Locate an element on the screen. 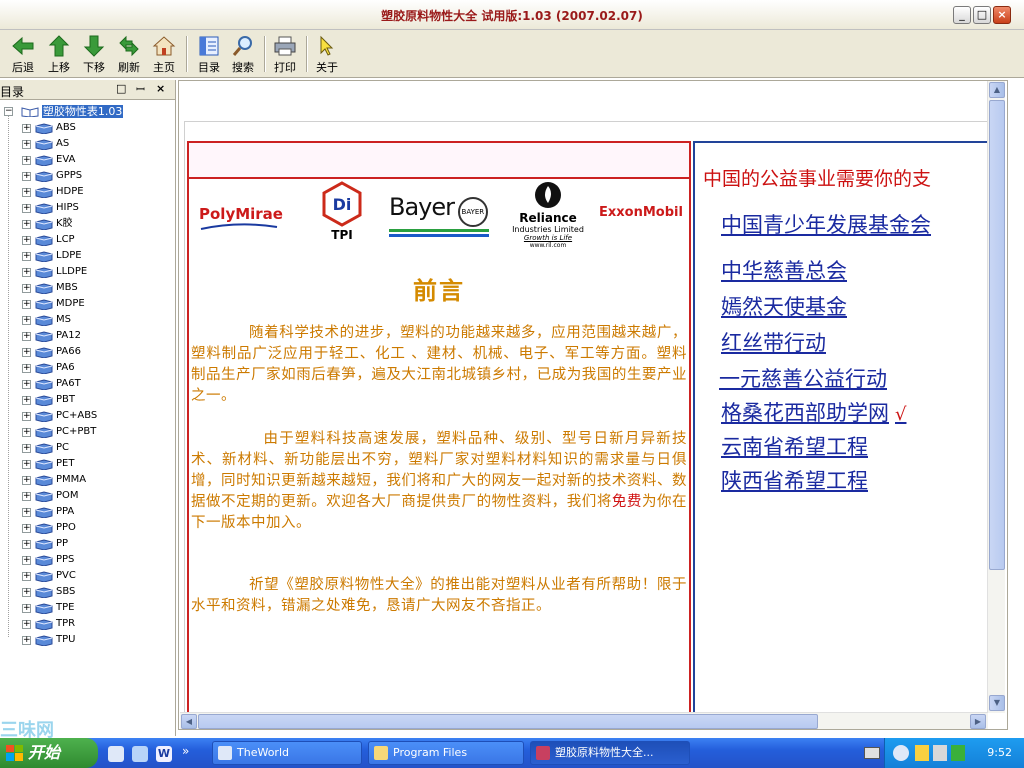  tree-item: + PVC is located at coordinates (49, 577).